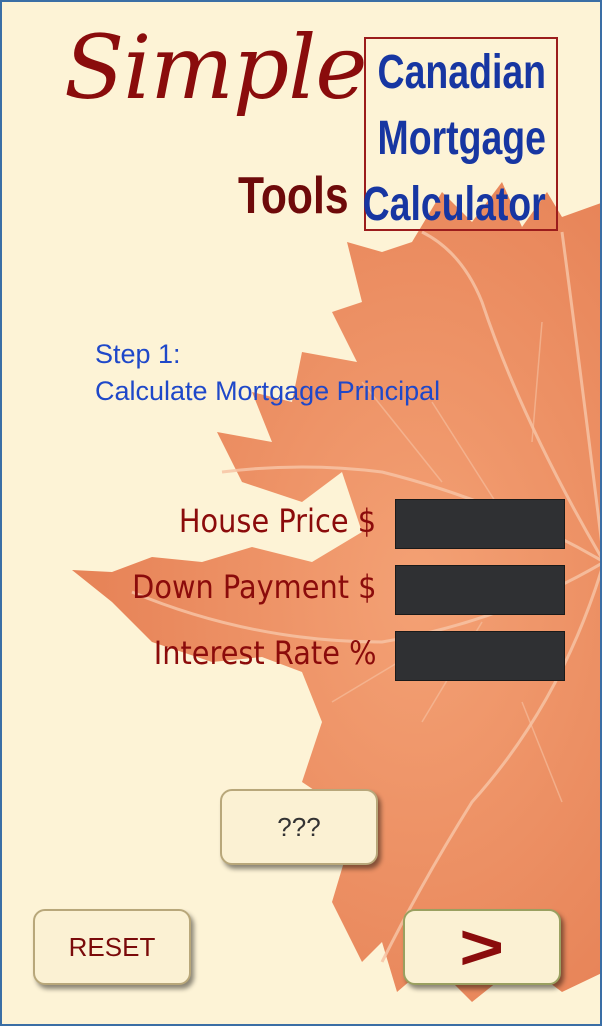 The height and width of the screenshot is (1026, 602). What do you see at coordinates (138, 354) in the screenshot?
I see `step-number: Step 1:` at bounding box center [138, 354].